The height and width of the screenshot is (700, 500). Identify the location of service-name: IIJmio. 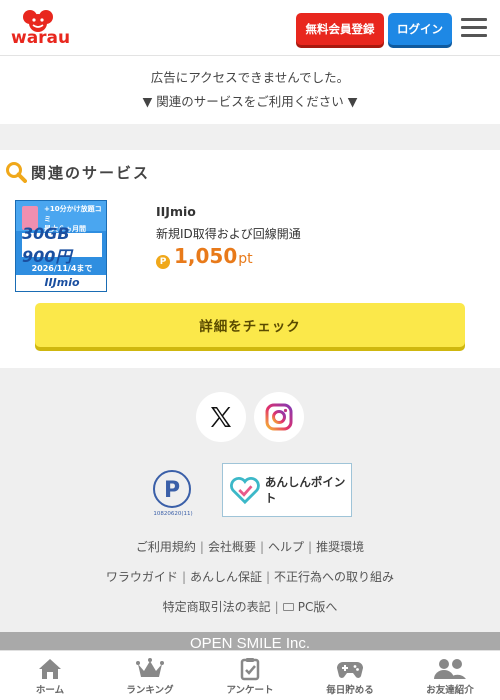
(176, 211).